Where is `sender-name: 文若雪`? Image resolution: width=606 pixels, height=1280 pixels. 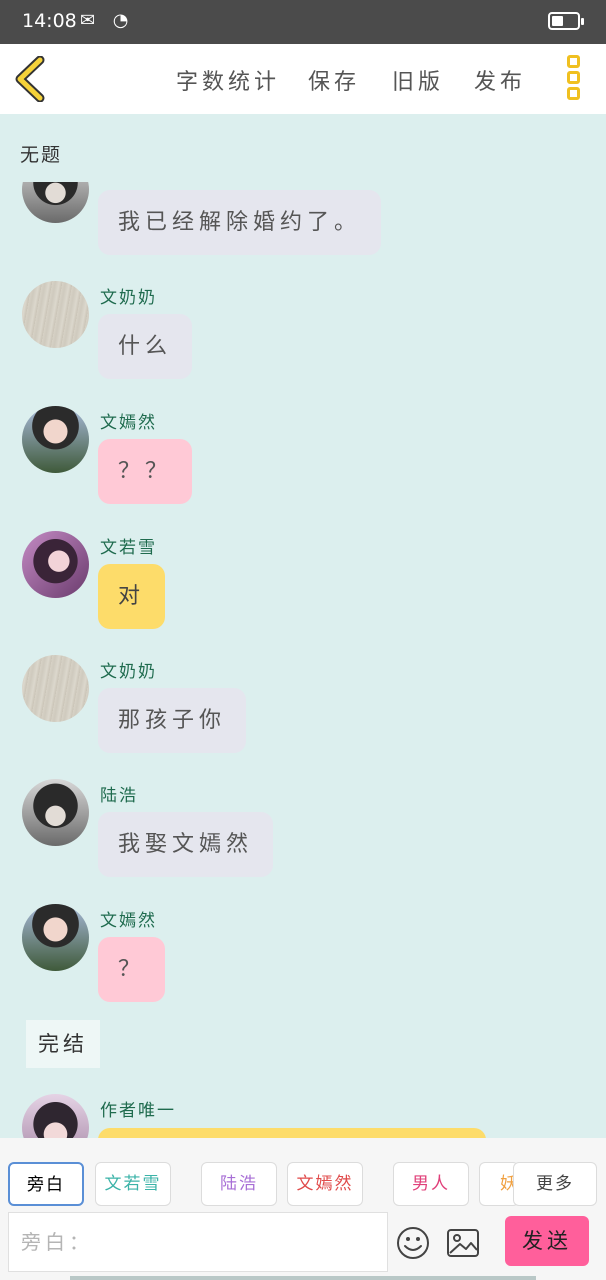
sender-name: 文若雪 is located at coordinates (128, 548).